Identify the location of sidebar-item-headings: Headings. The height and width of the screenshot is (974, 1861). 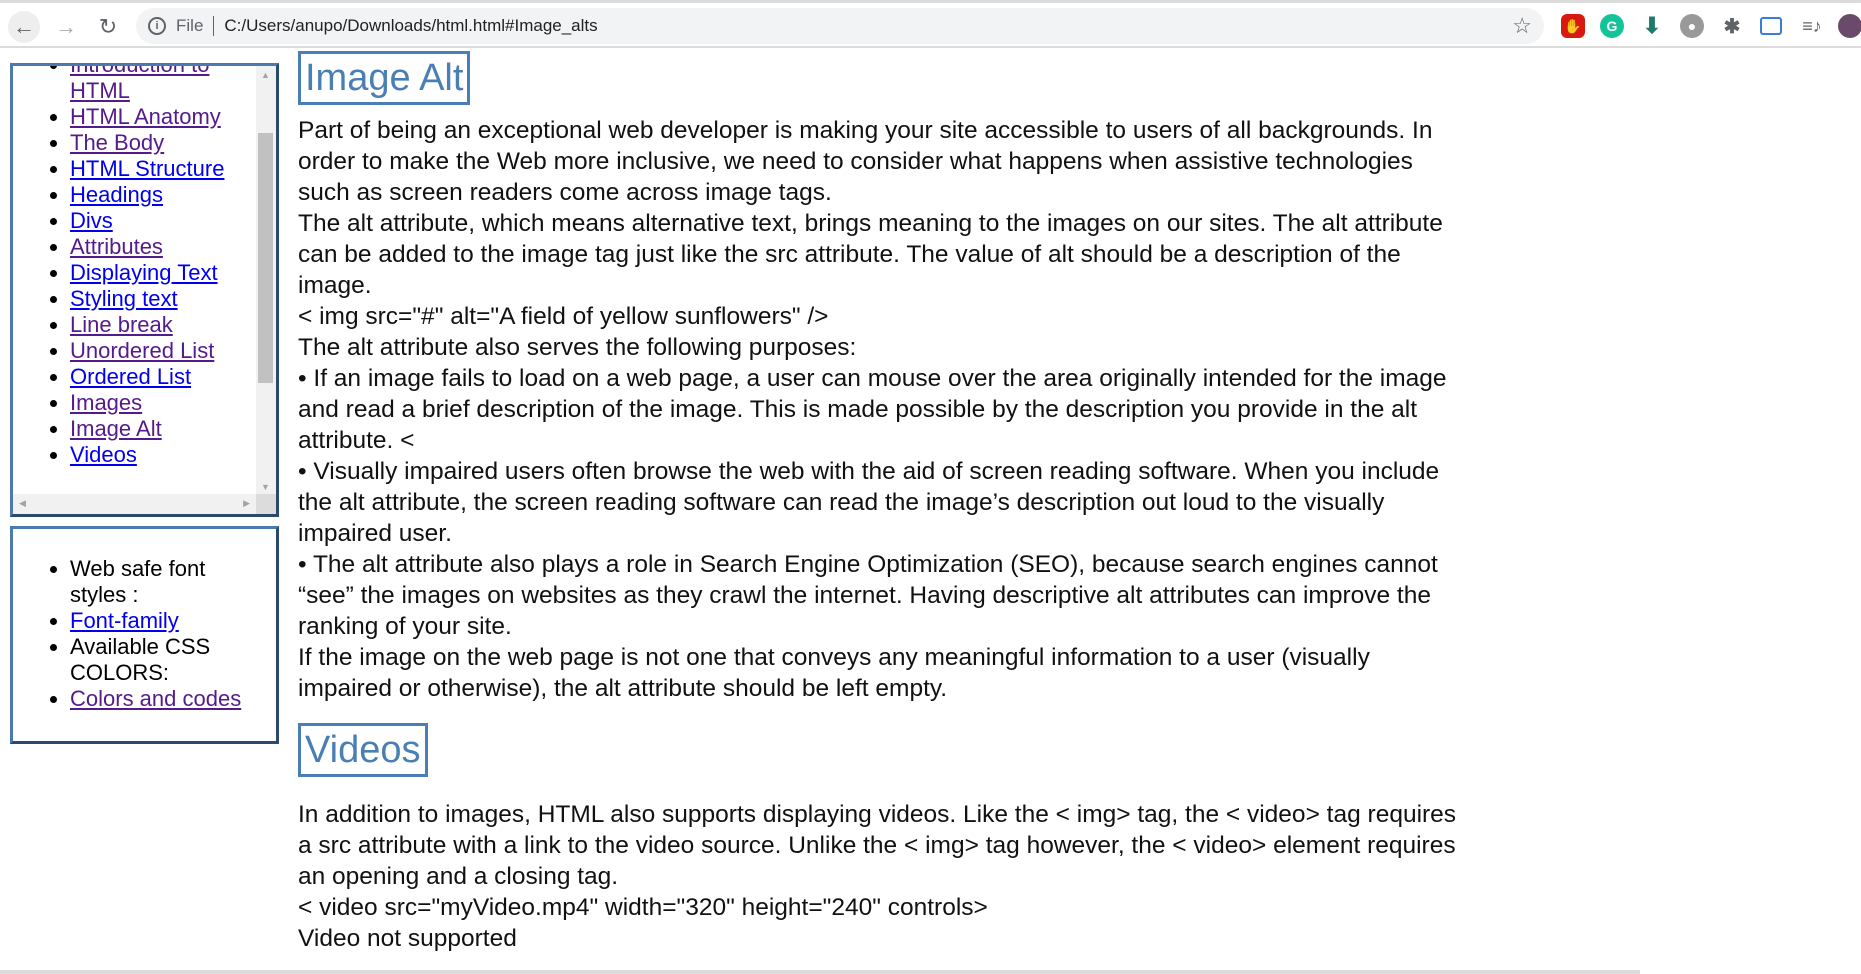
(163, 195).